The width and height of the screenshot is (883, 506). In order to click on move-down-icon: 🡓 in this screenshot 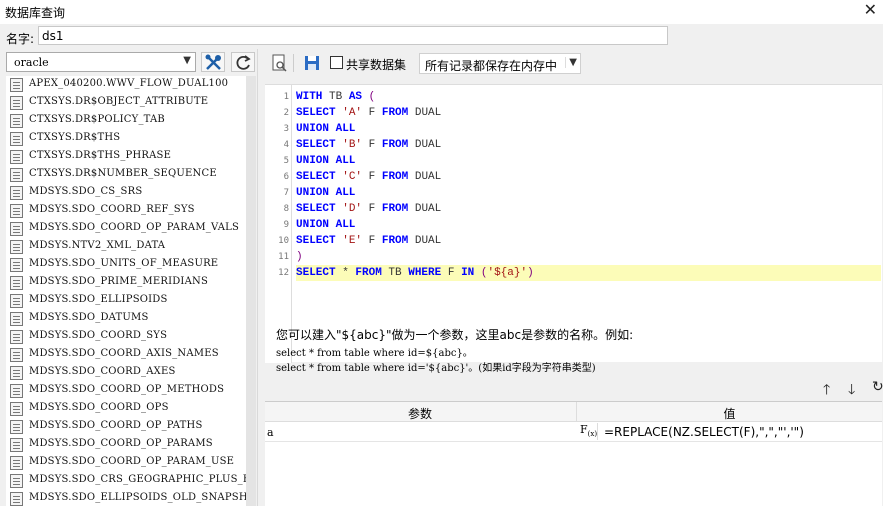, I will do `click(851, 391)`.